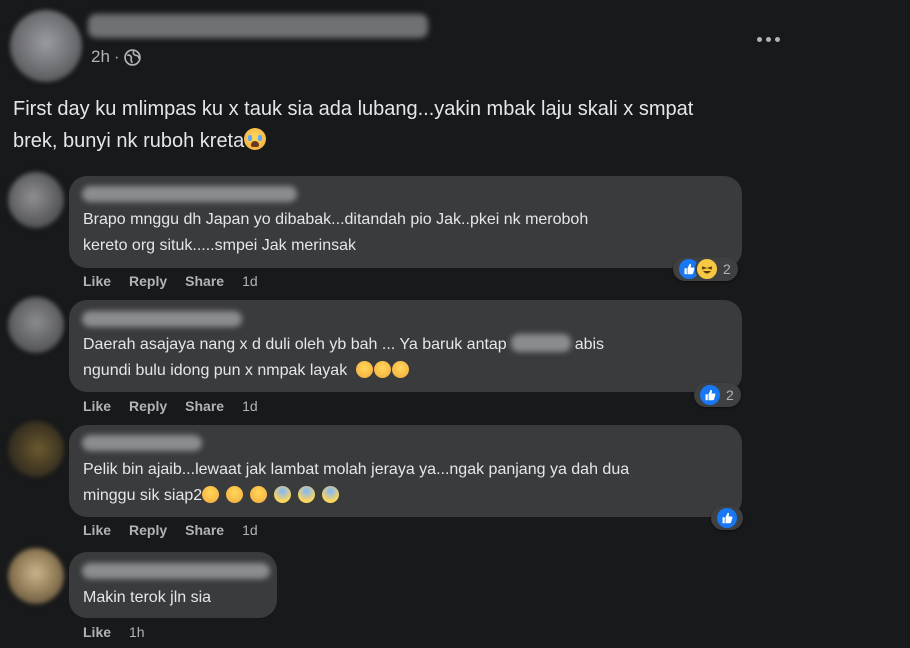 This screenshot has height=648, width=910. Describe the element at coordinates (100, 57) in the screenshot. I see `post-time: 2h` at that location.